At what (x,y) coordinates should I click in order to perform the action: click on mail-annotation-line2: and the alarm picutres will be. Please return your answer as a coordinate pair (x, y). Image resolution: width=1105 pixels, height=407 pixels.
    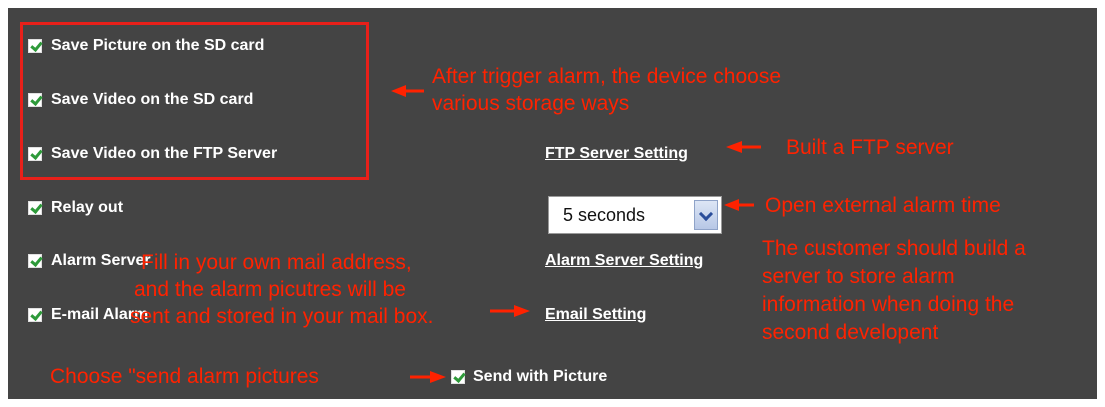
    Looking at the image, I should click on (270, 289).